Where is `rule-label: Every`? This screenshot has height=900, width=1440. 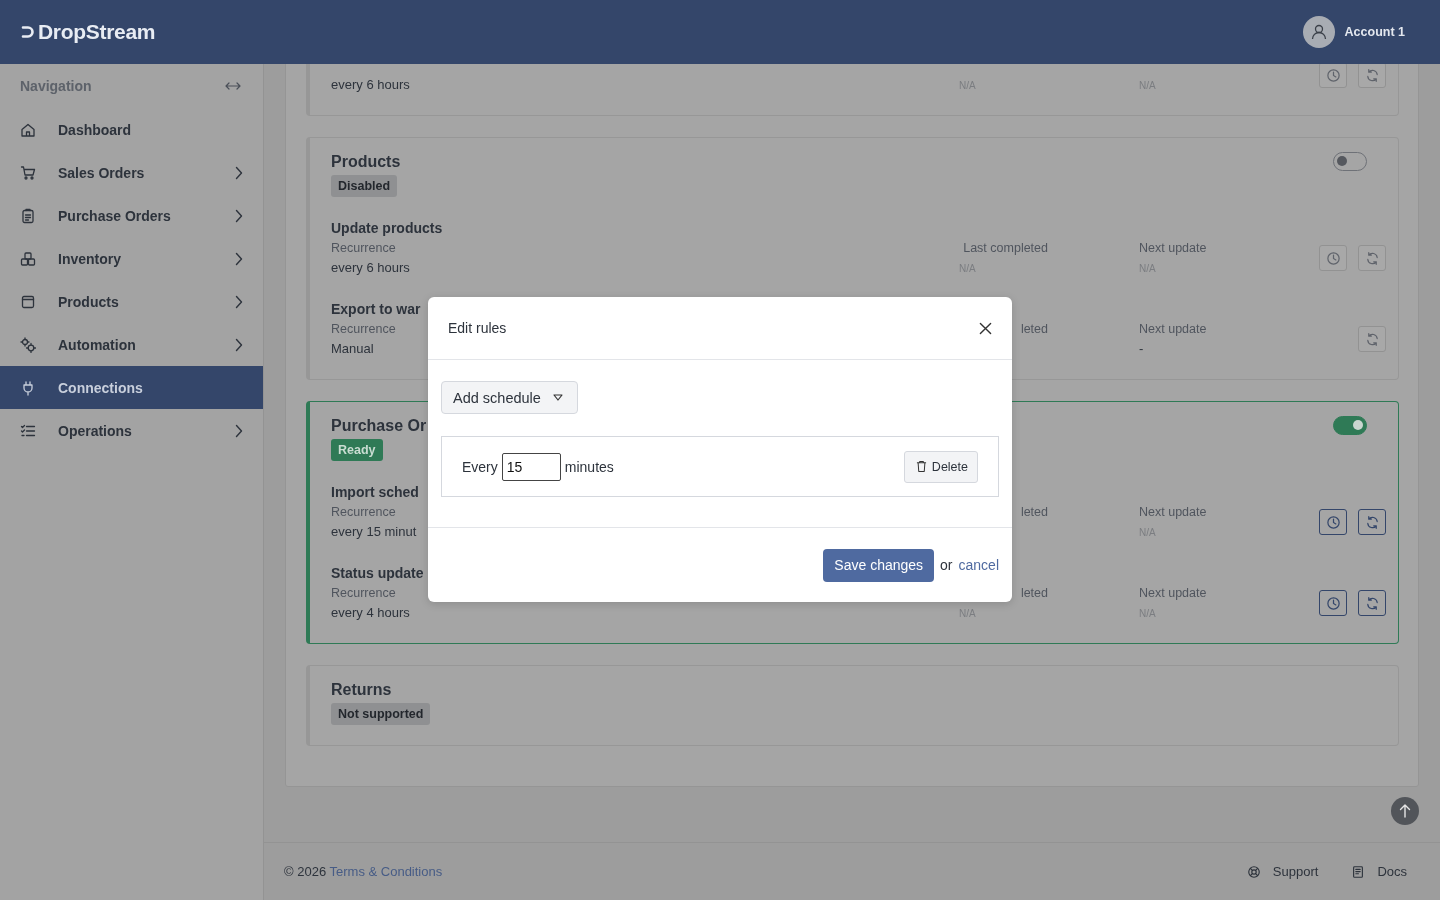 rule-label: Every is located at coordinates (480, 466).